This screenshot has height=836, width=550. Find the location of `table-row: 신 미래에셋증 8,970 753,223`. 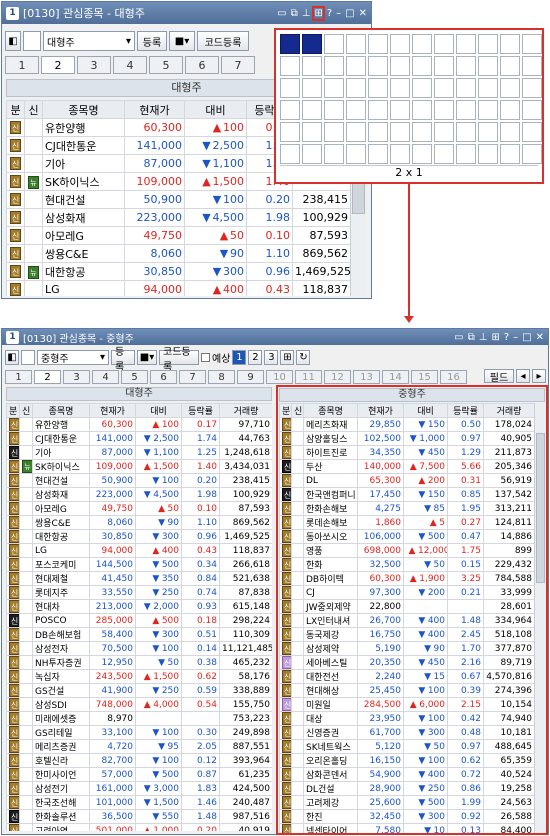

table-row: 신 미래에셋증 8,970 753,223 is located at coordinates (139, 718).